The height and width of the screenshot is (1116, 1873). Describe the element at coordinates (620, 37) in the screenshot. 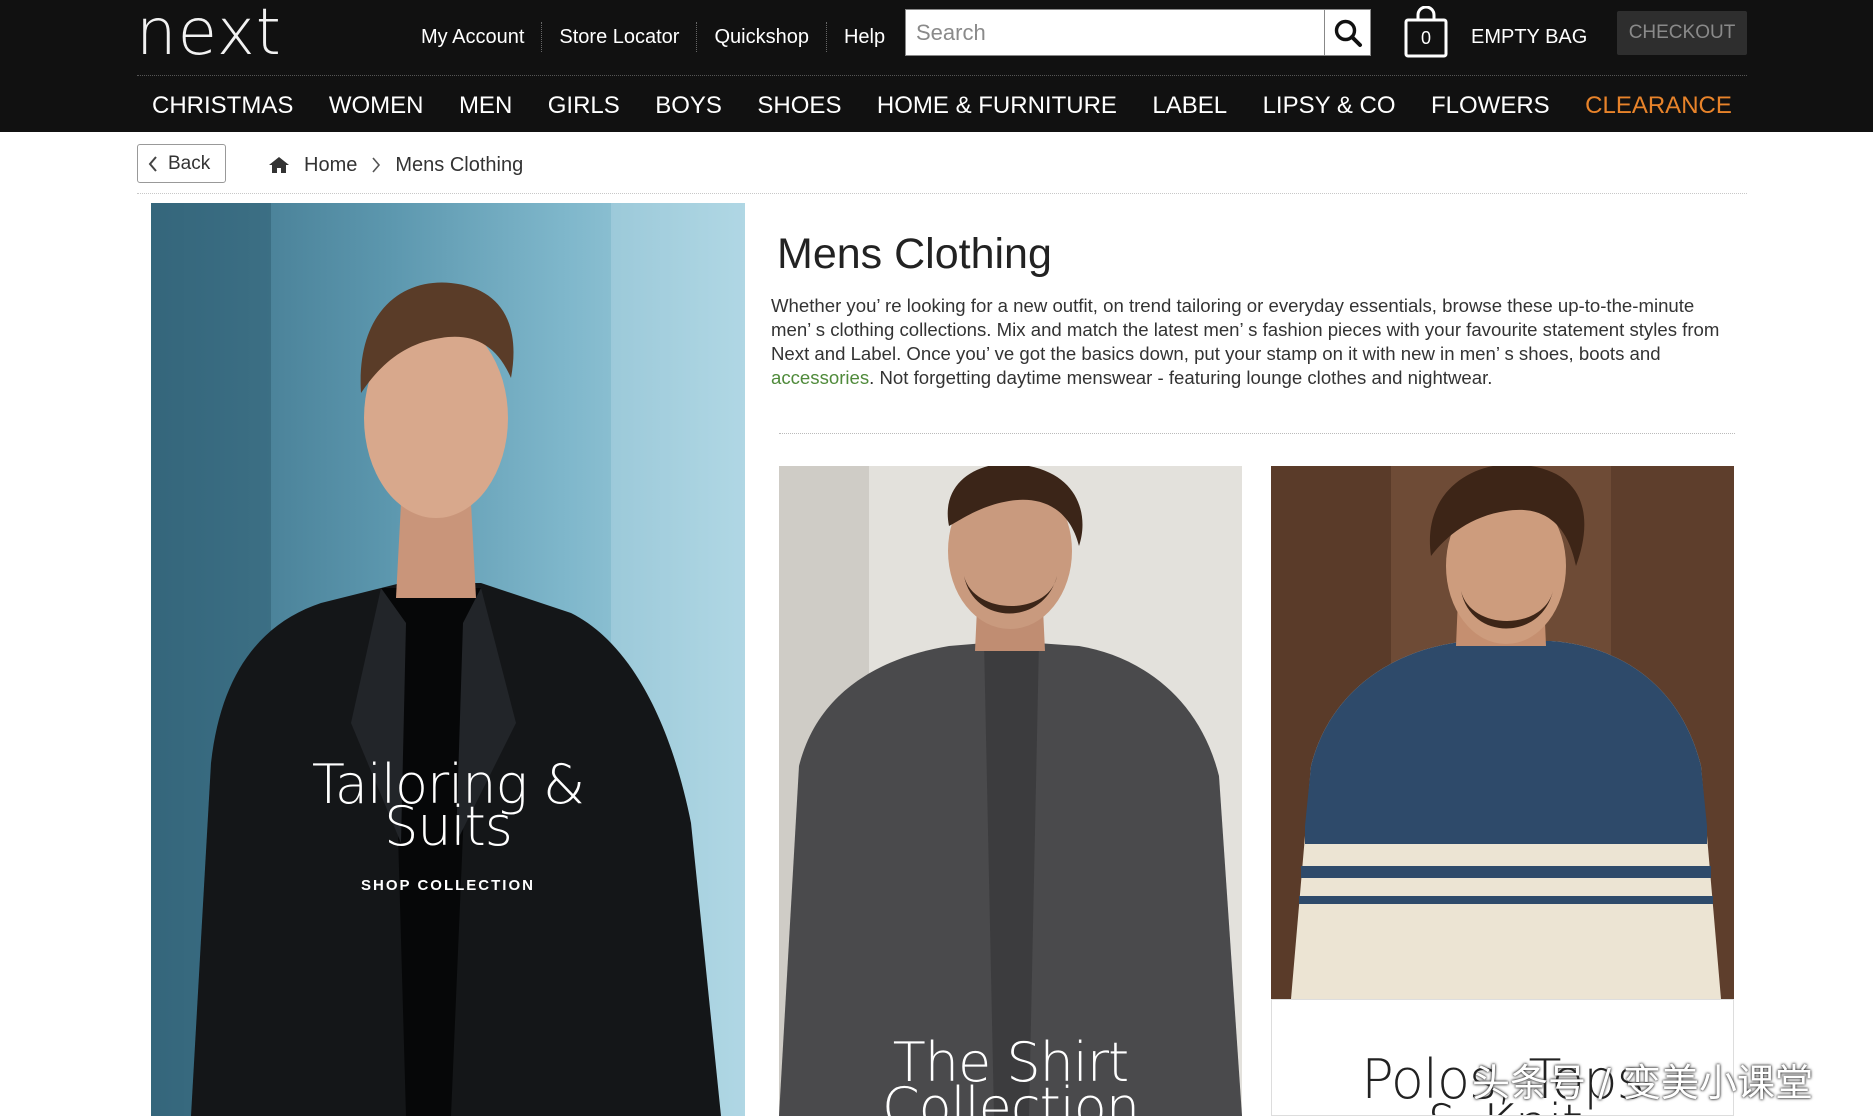

I see `store-locator-link: Store Locator` at that location.